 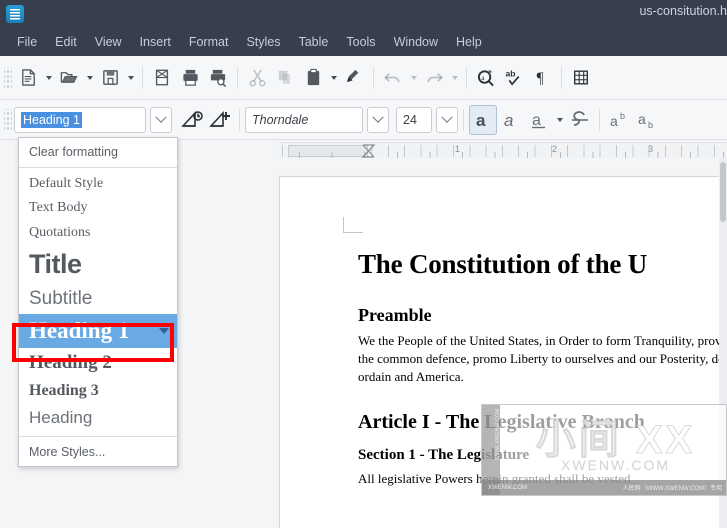 What do you see at coordinates (263, 42) in the screenshot?
I see `menu-item-styles: Styles` at bounding box center [263, 42].